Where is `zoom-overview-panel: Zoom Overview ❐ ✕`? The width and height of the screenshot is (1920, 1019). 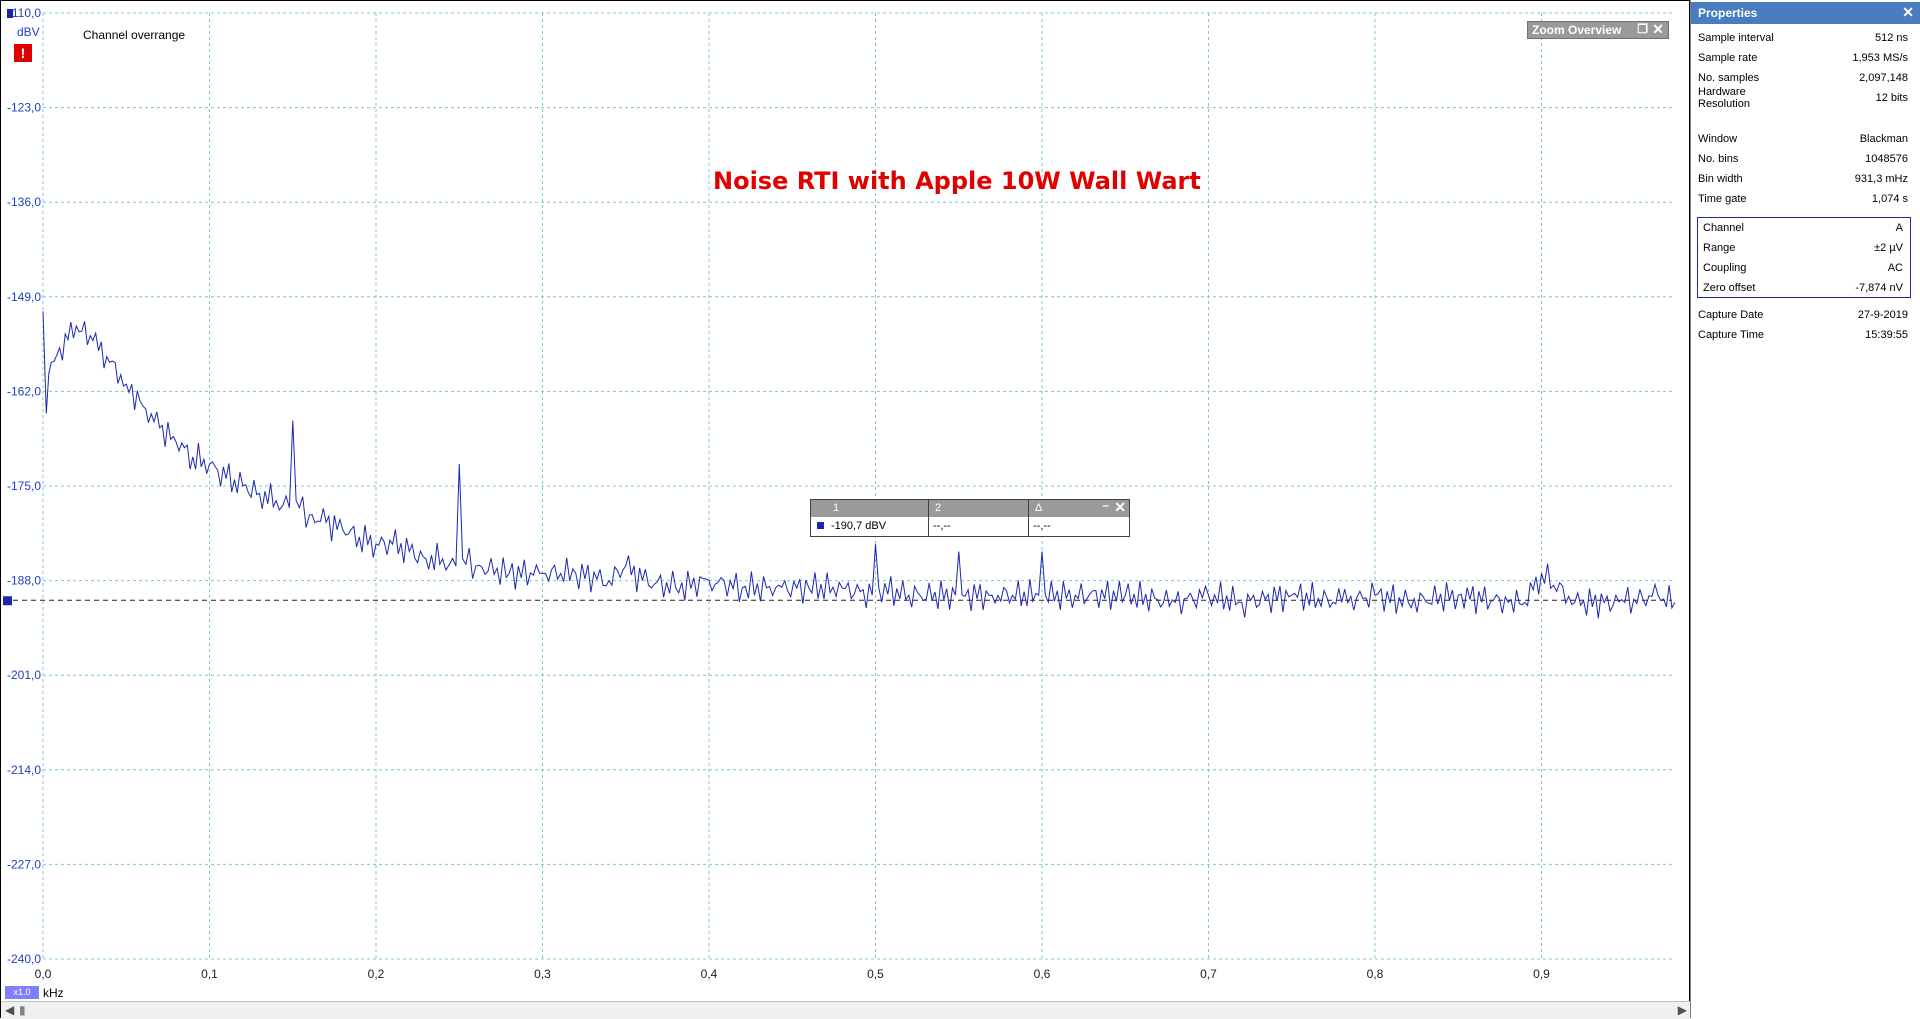
zoom-overview-panel: Zoom Overview ❐ ✕ is located at coordinates (1598, 30).